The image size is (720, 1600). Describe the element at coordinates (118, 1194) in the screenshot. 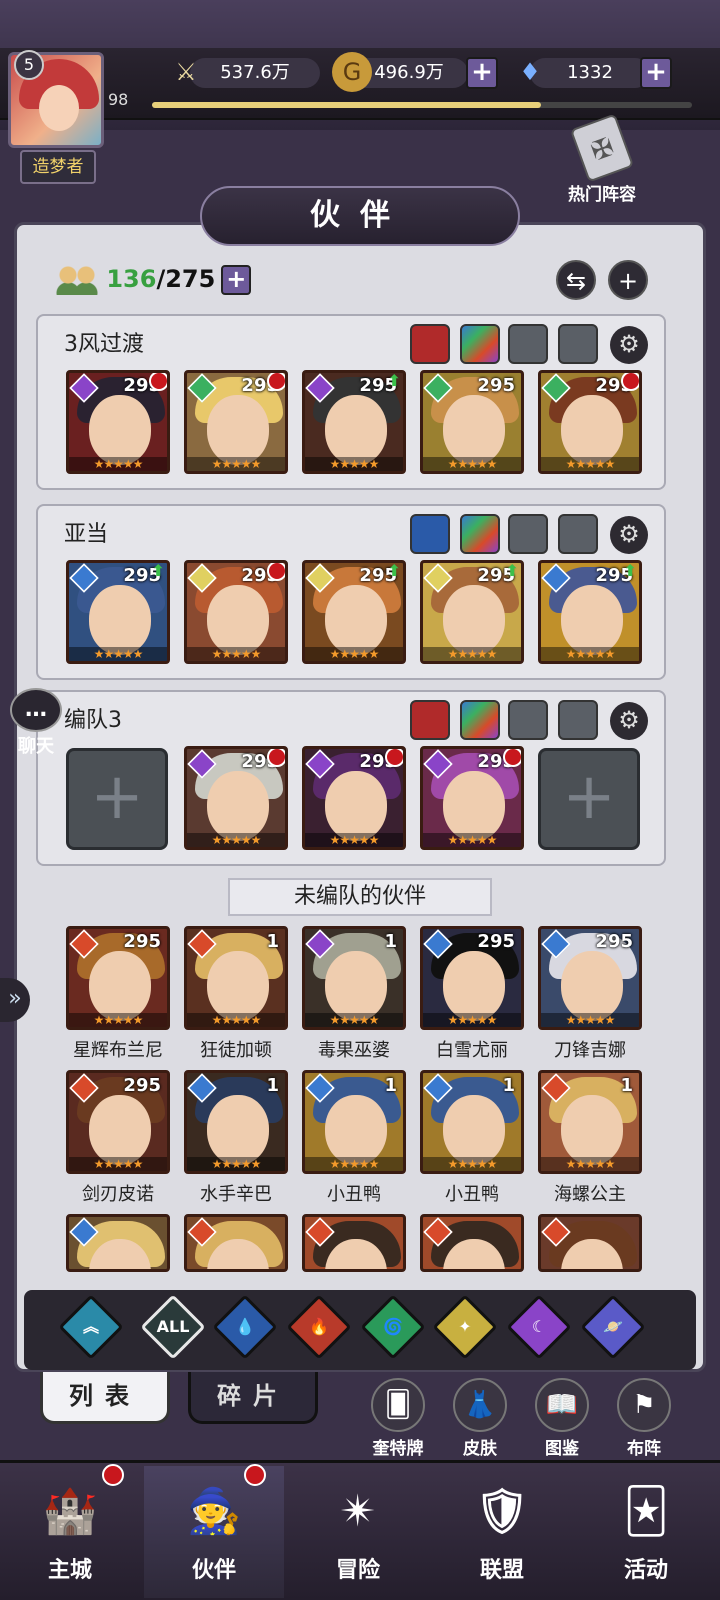

I see `hero-name: 剑刃皮诺` at that location.